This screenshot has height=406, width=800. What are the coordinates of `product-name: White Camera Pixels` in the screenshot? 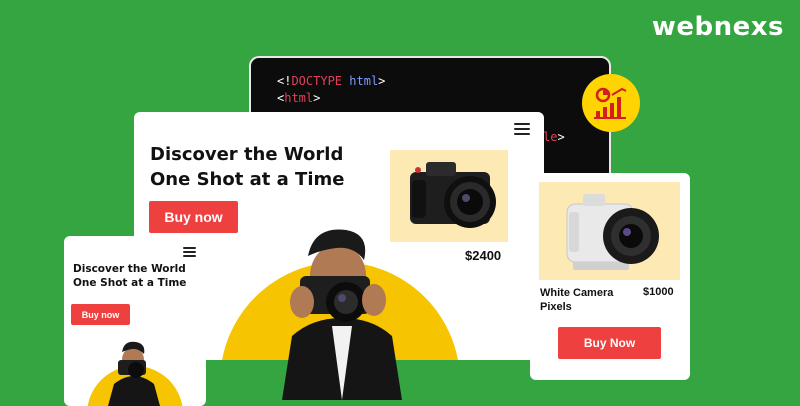 It's located at (577, 300).